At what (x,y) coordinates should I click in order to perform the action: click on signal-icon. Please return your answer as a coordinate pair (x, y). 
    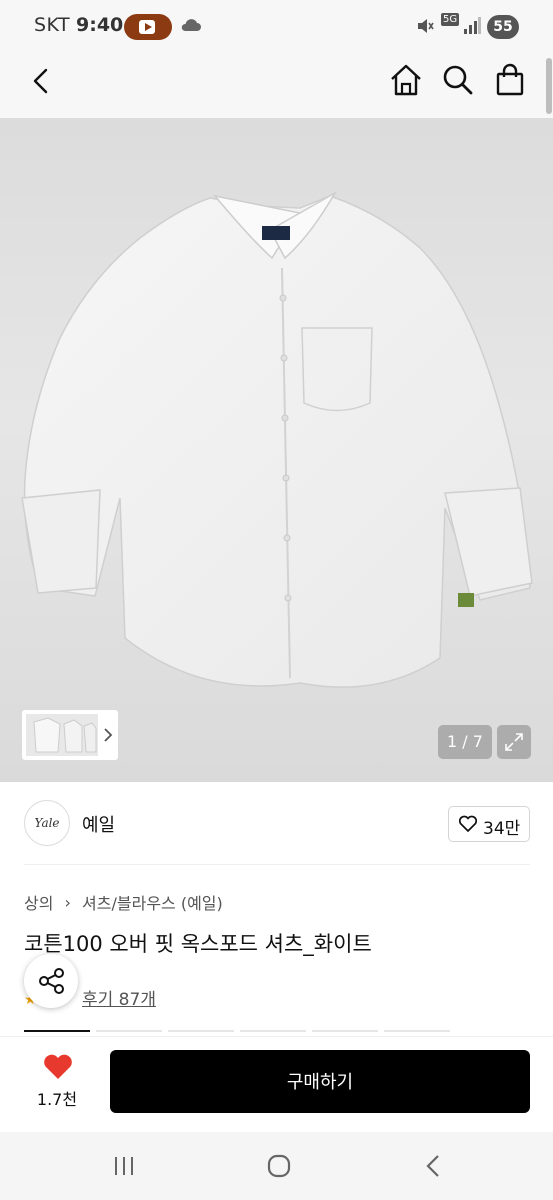
    Looking at the image, I should click on (472, 25).